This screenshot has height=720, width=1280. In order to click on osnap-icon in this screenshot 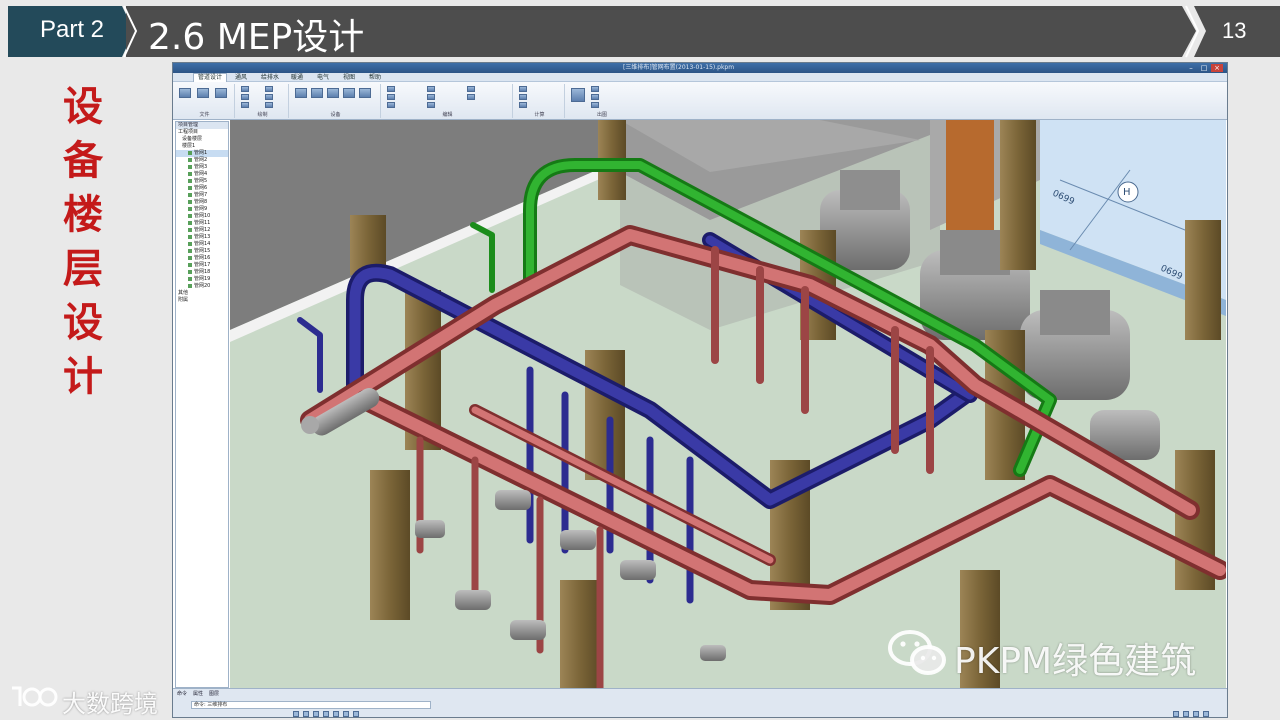, I will do `click(326, 714)`.